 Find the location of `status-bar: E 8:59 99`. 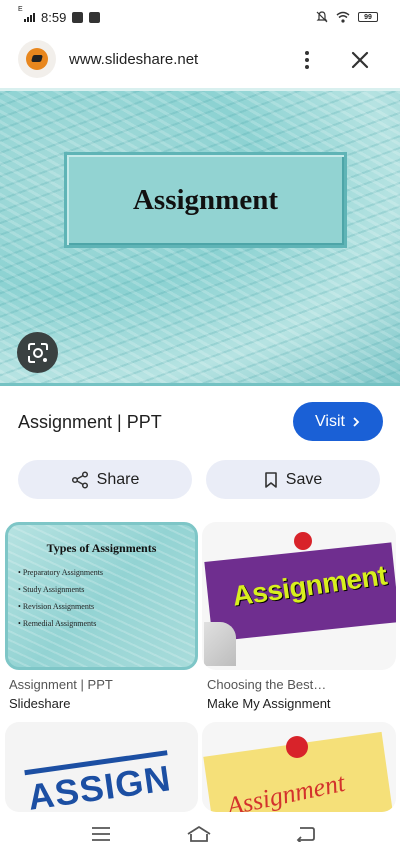

status-bar: E 8:59 99 is located at coordinates (200, 17).